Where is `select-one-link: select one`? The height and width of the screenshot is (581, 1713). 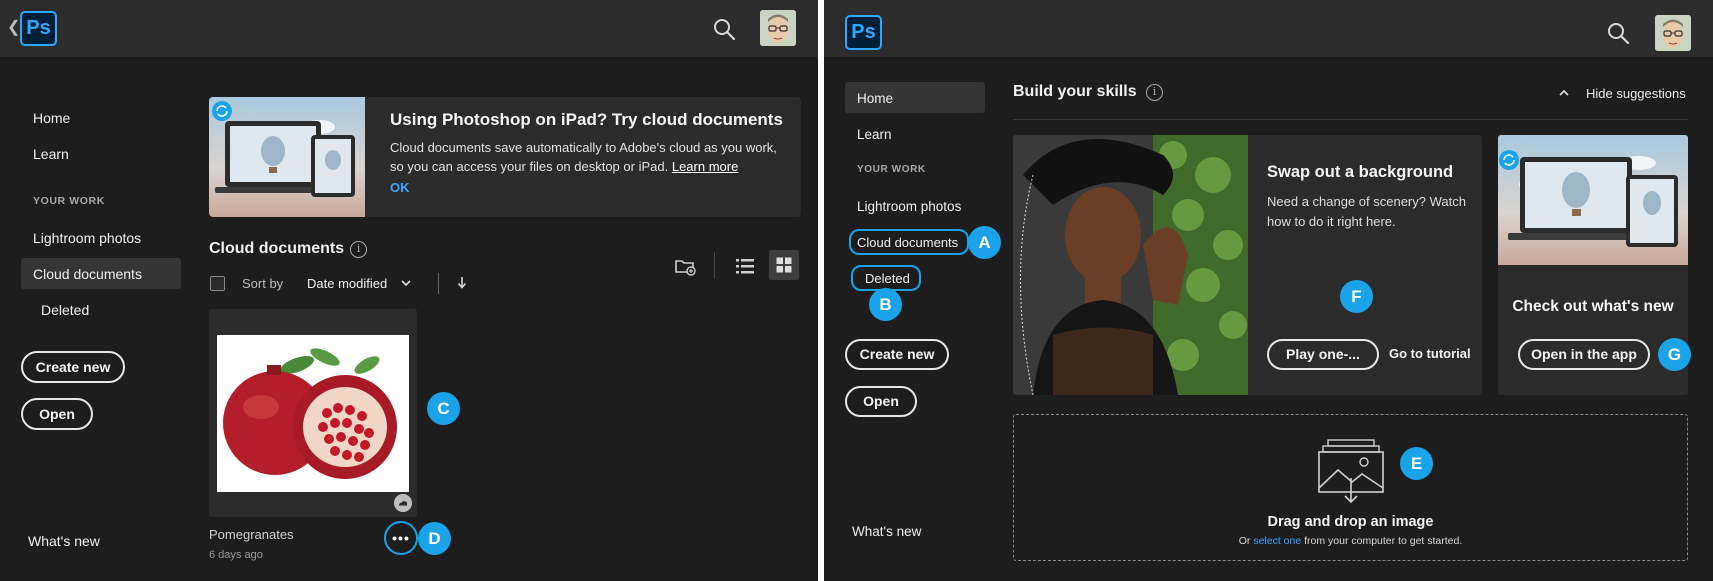 select-one-link: select one is located at coordinates (1277, 541).